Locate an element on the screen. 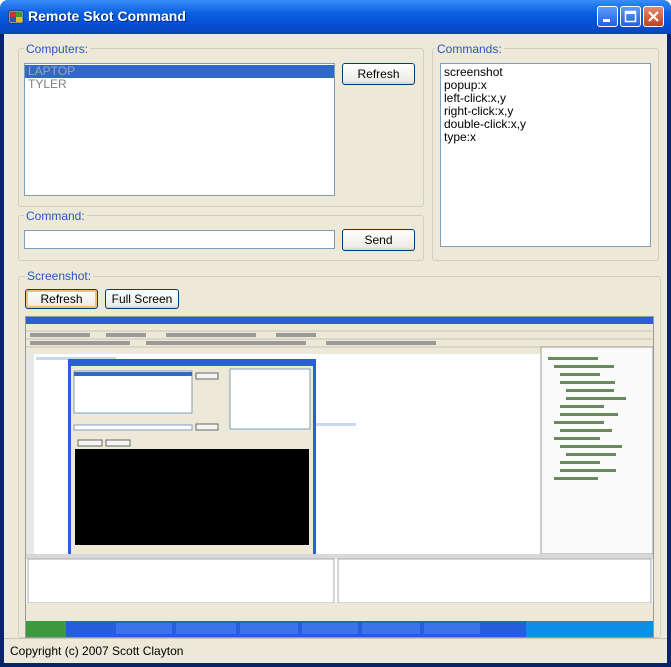  command-input is located at coordinates (179, 239).